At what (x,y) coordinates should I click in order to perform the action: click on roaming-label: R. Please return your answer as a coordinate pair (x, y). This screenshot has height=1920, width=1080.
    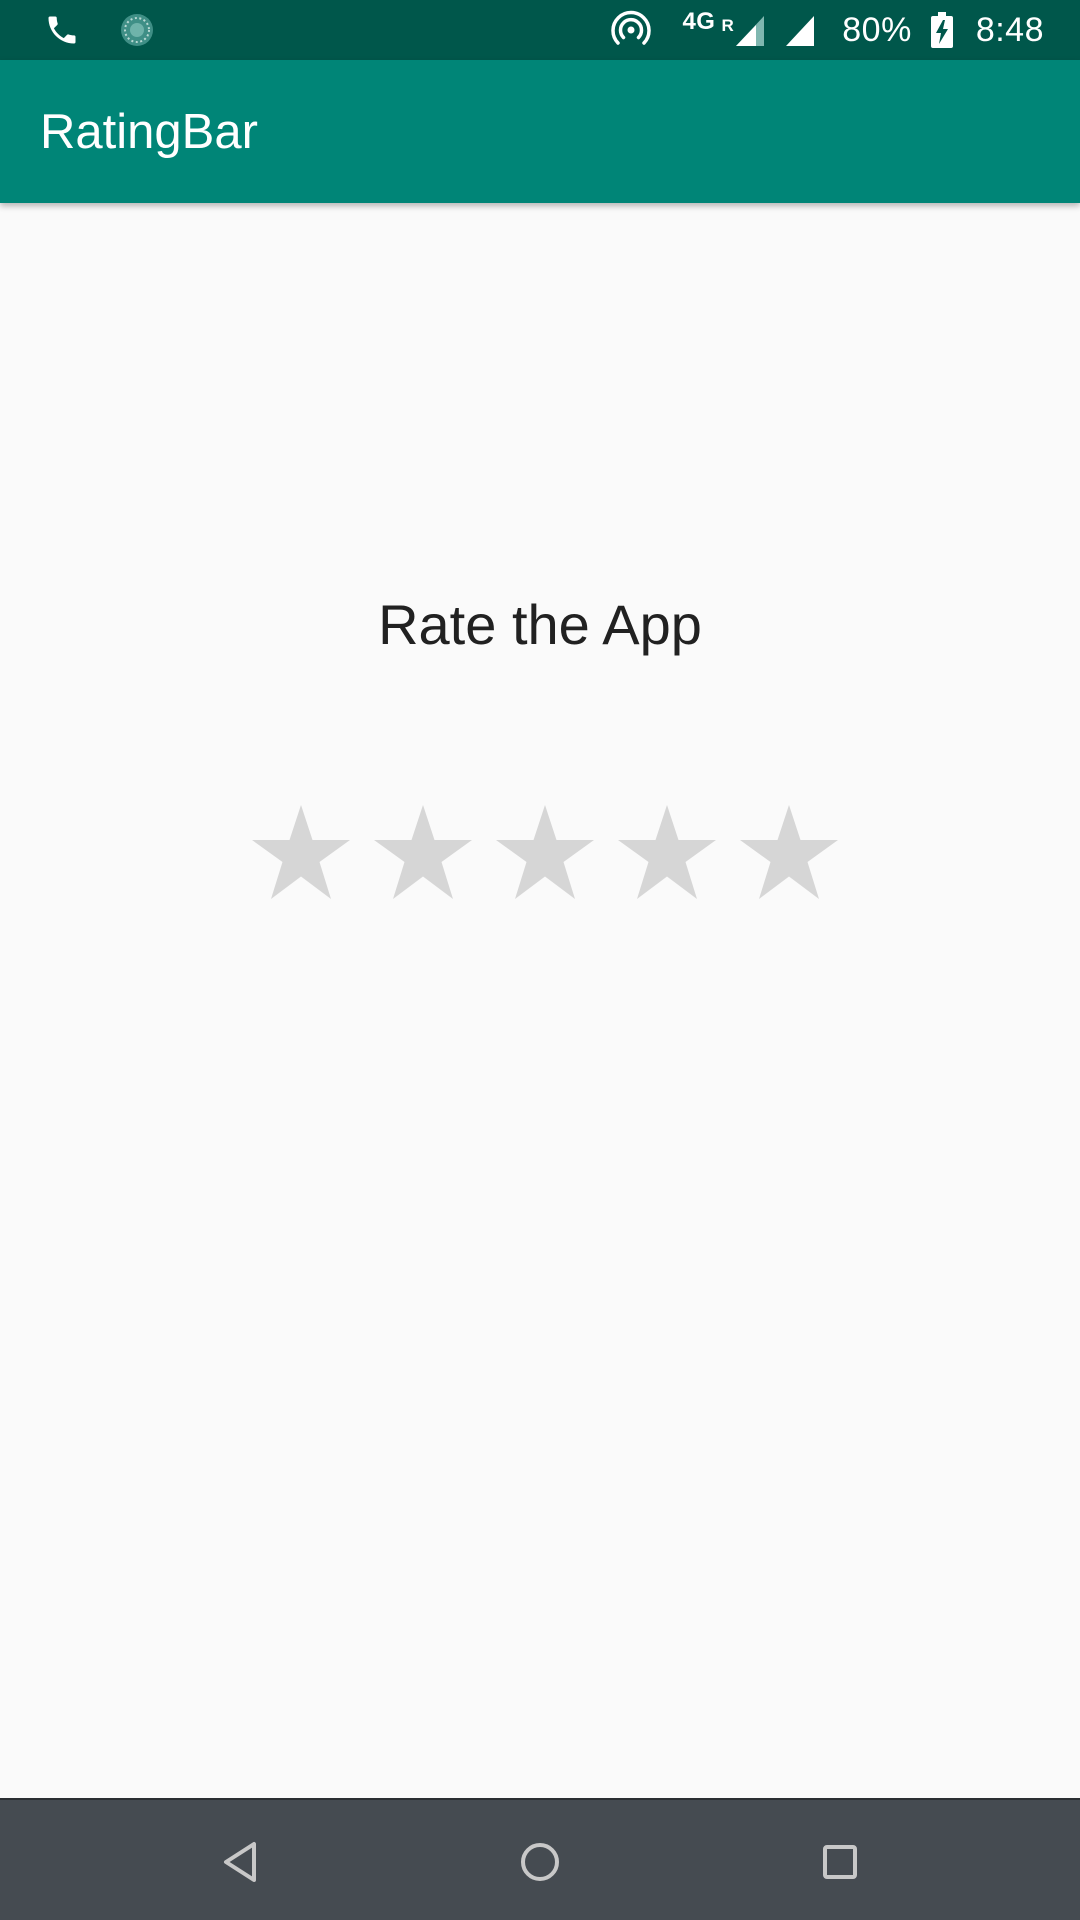
    Looking at the image, I should click on (728, 25).